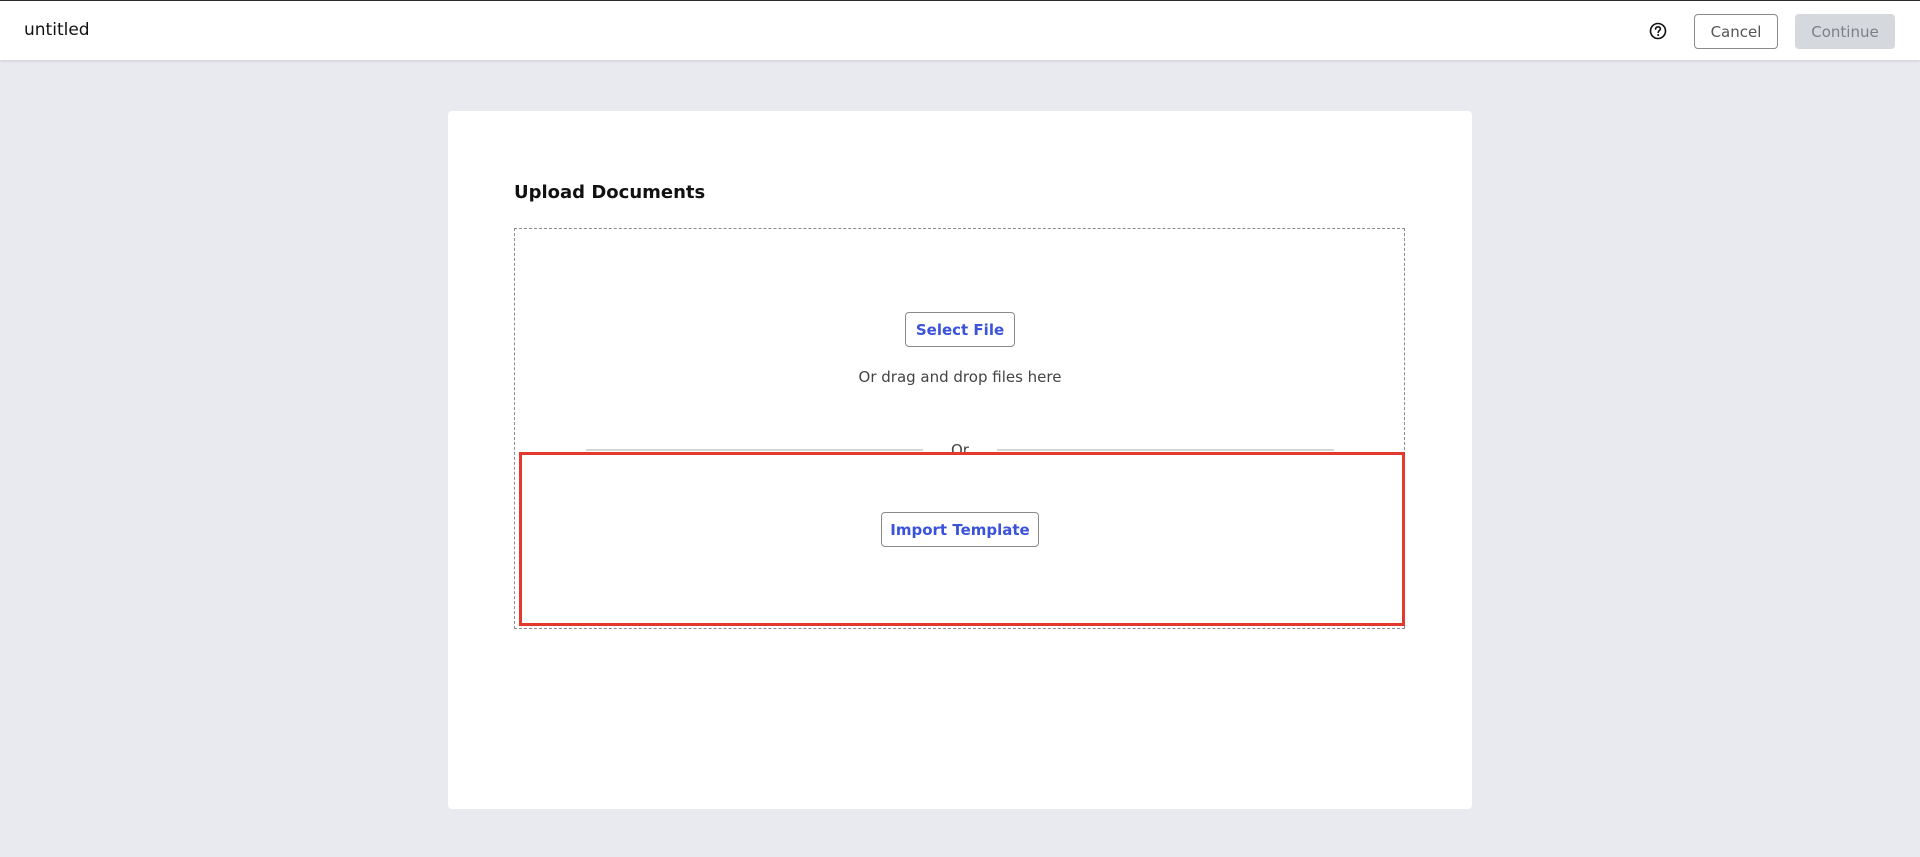 Image resolution: width=1920 pixels, height=857 pixels. What do you see at coordinates (960, 529) in the screenshot?
I see `import-template-button: Import Template` at bounding box center [960, 529].